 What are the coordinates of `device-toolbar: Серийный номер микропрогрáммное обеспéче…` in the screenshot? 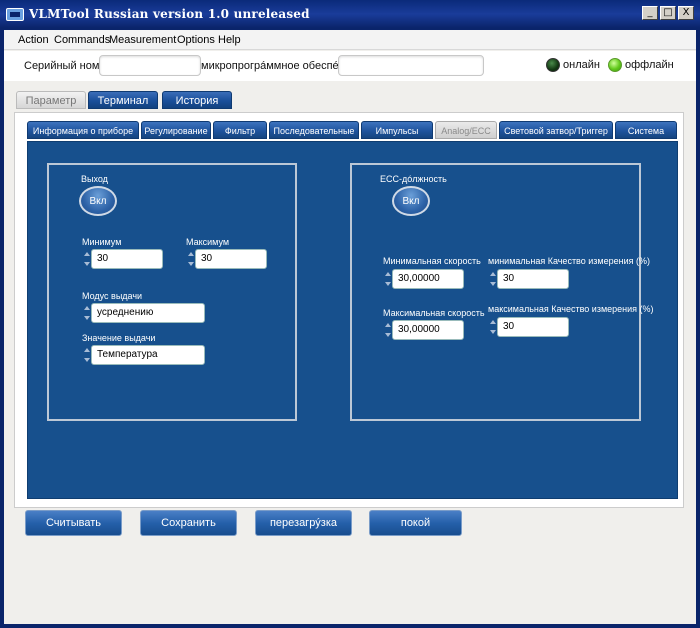 It's located at (350, 66).